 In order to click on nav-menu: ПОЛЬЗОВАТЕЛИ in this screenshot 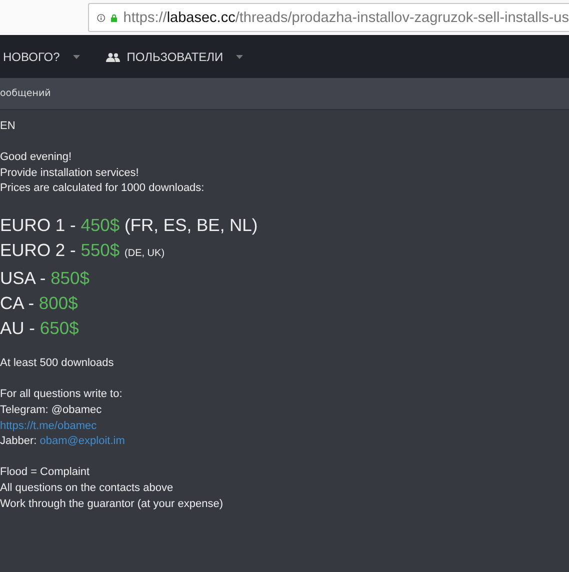, I will do `click(175, 57)`.